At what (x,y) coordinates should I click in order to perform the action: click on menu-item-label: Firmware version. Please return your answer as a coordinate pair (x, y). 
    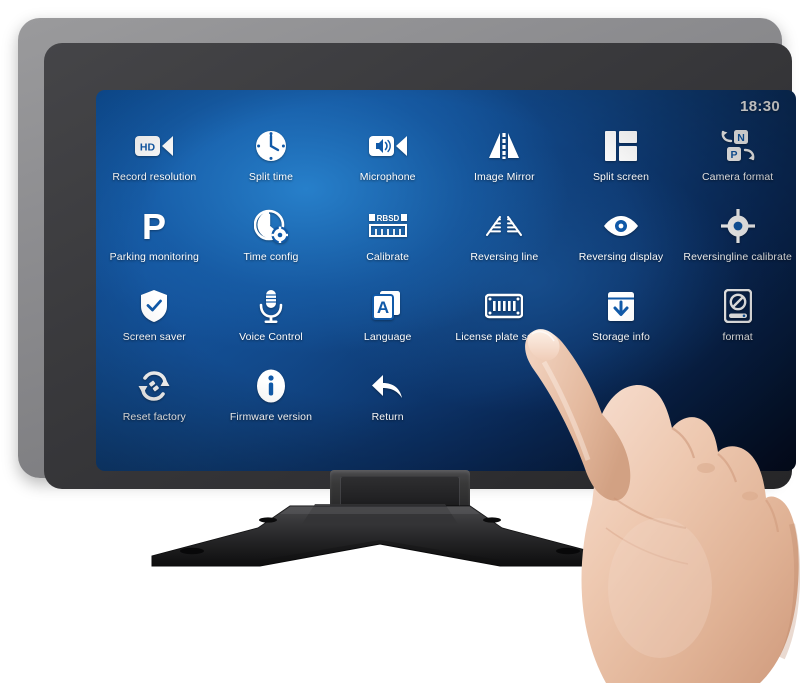
    Looking at the image, I should click on (271, 417).